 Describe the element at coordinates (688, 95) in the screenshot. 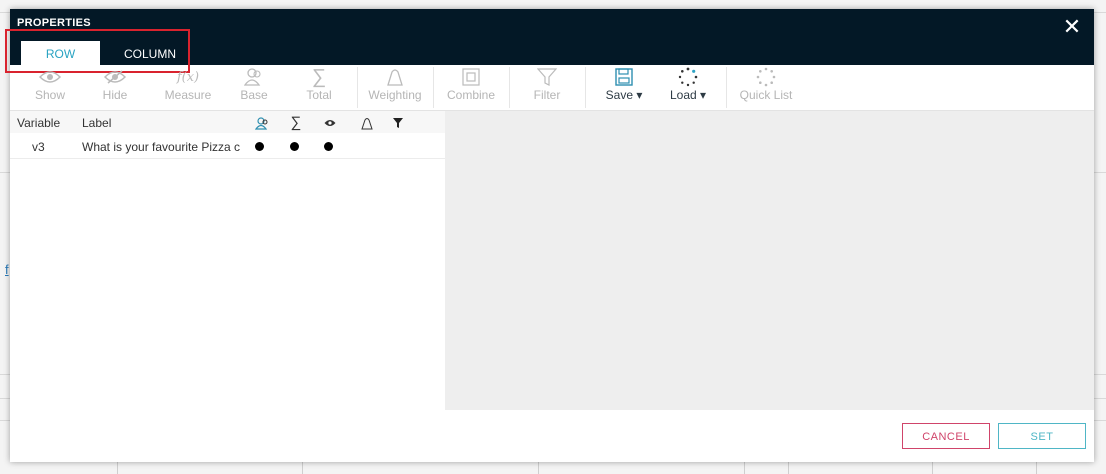

I see `load-label: Load ▾` at that location.